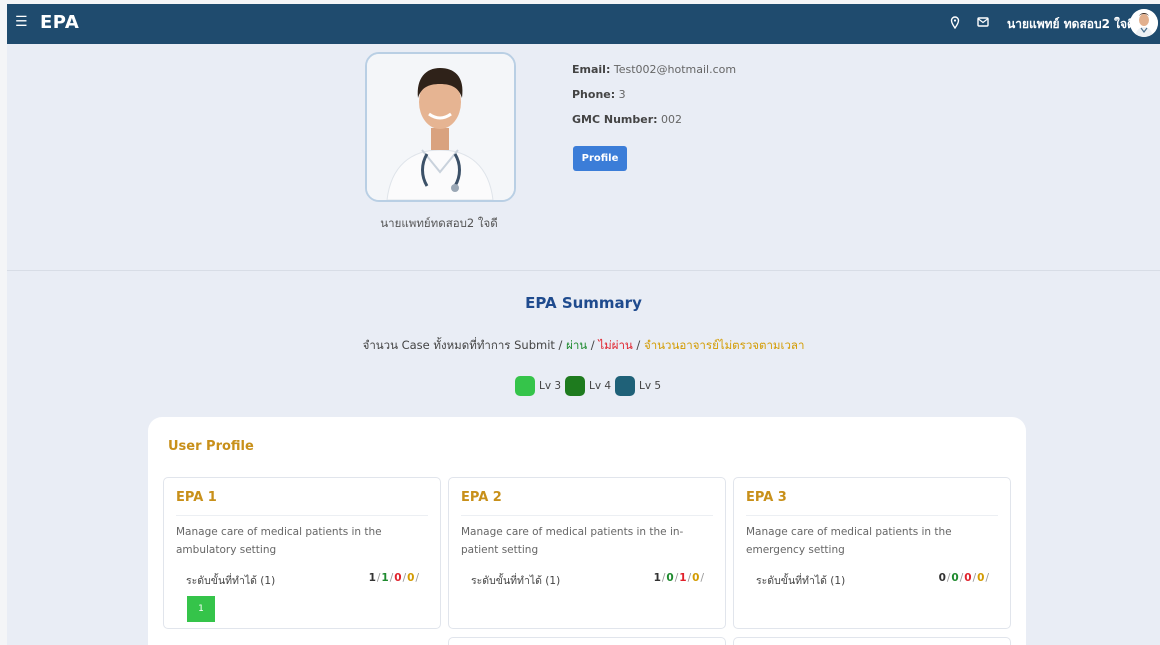 This screenshot has height=645, width=1160. Describe the element at coordinates (650, 386) in the screenshot. I see `legend-lv5-label: Lv 5` at that location.